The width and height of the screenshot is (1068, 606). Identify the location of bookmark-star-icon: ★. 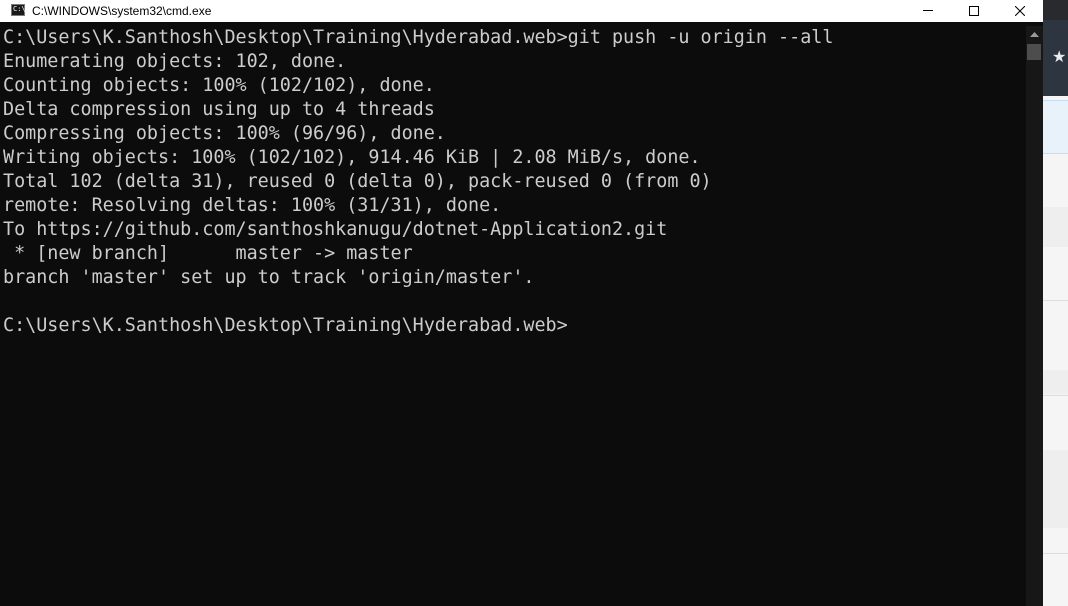
(1059, 57).